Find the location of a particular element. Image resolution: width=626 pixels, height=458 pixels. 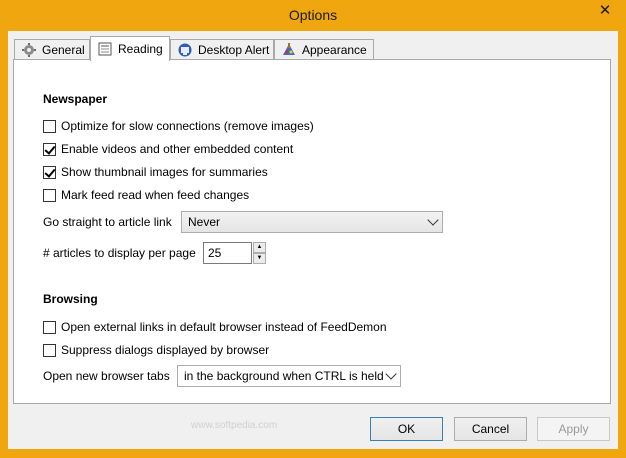

browsing-heading: Browsing is located at coordinates (70, 299).